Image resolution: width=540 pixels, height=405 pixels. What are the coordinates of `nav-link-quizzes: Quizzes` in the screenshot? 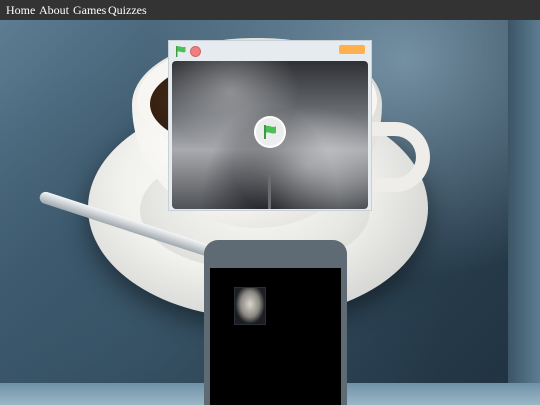 It's located at (127, 10).